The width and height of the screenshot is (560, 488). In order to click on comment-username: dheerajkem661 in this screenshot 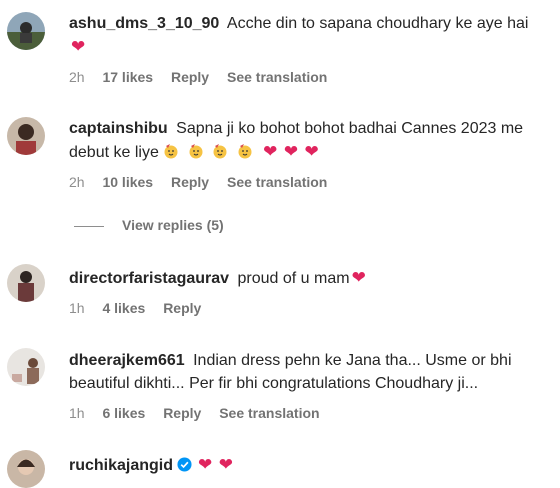, I will do `click(127, 360)`.